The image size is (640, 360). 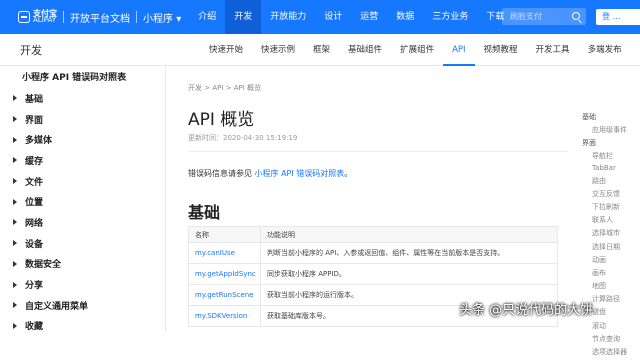 I want to click on sidebar-item-label: 缓存, so click(x=34, y=161).